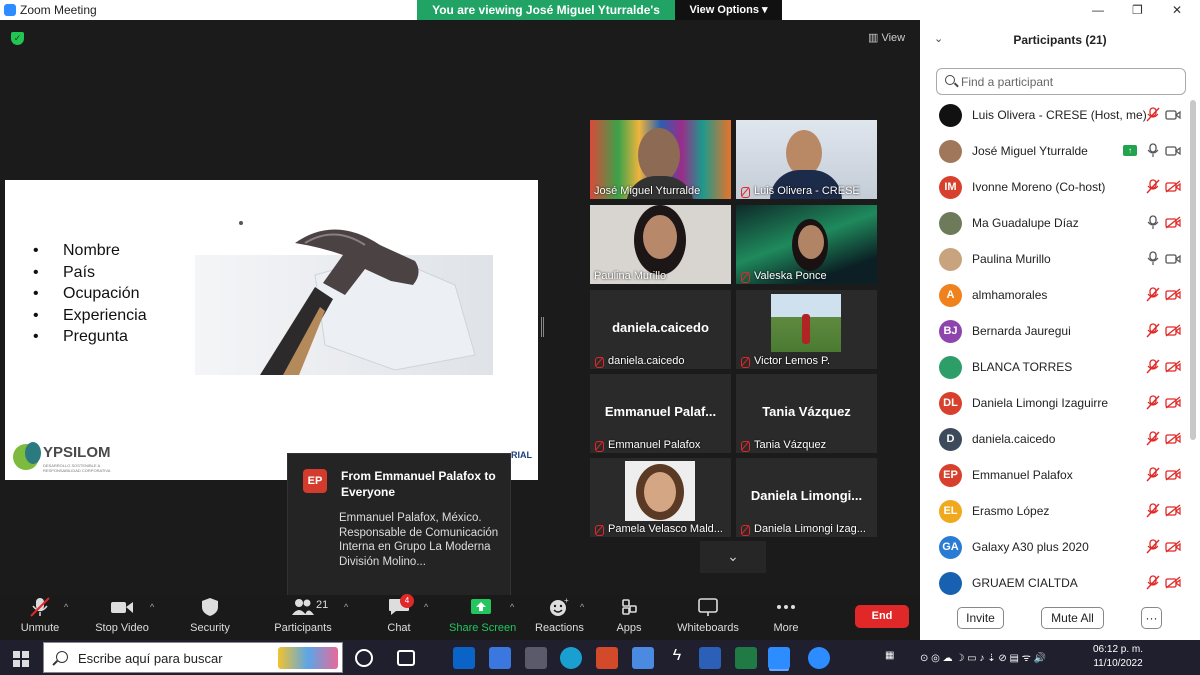 This screenshot has height=675, width=1200. Describe the element at coordinates (1068, 82) in the screenshot. I see `participant-search-input` at that location.